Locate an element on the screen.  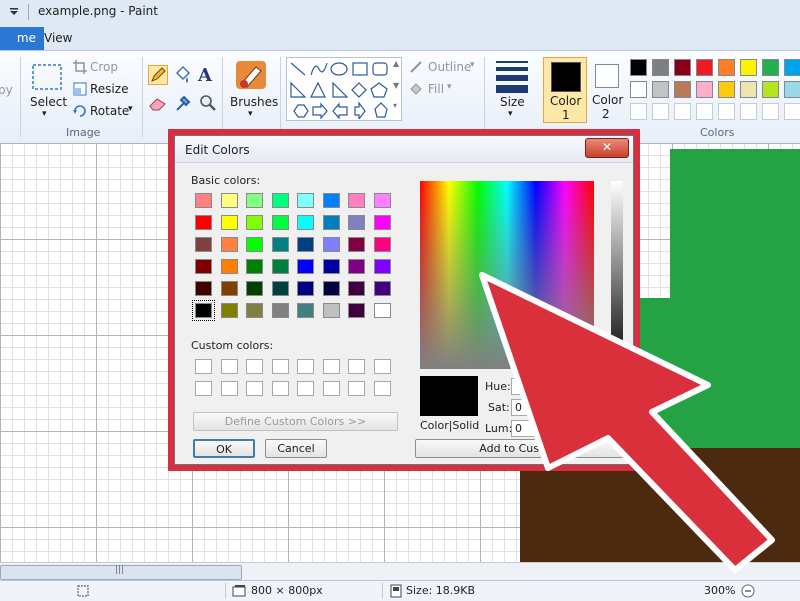
dialog-close-button: ✕ is located at coordinates (607, 148).